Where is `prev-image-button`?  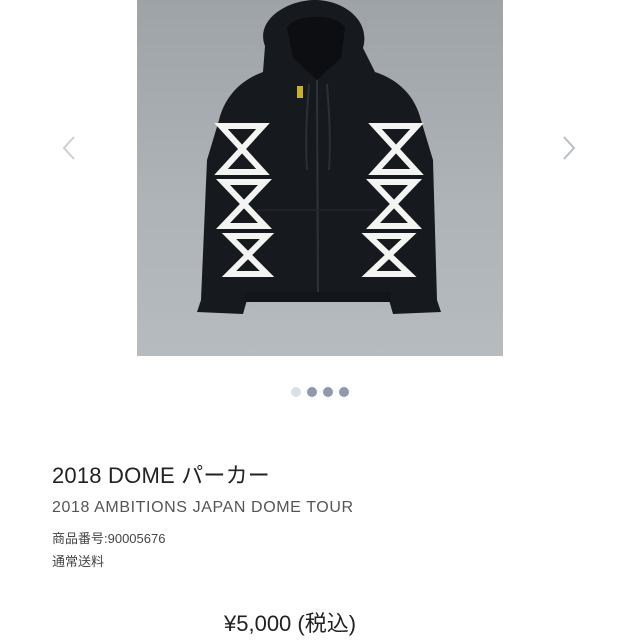 prev-image-button is located at coordinates (69, 148).